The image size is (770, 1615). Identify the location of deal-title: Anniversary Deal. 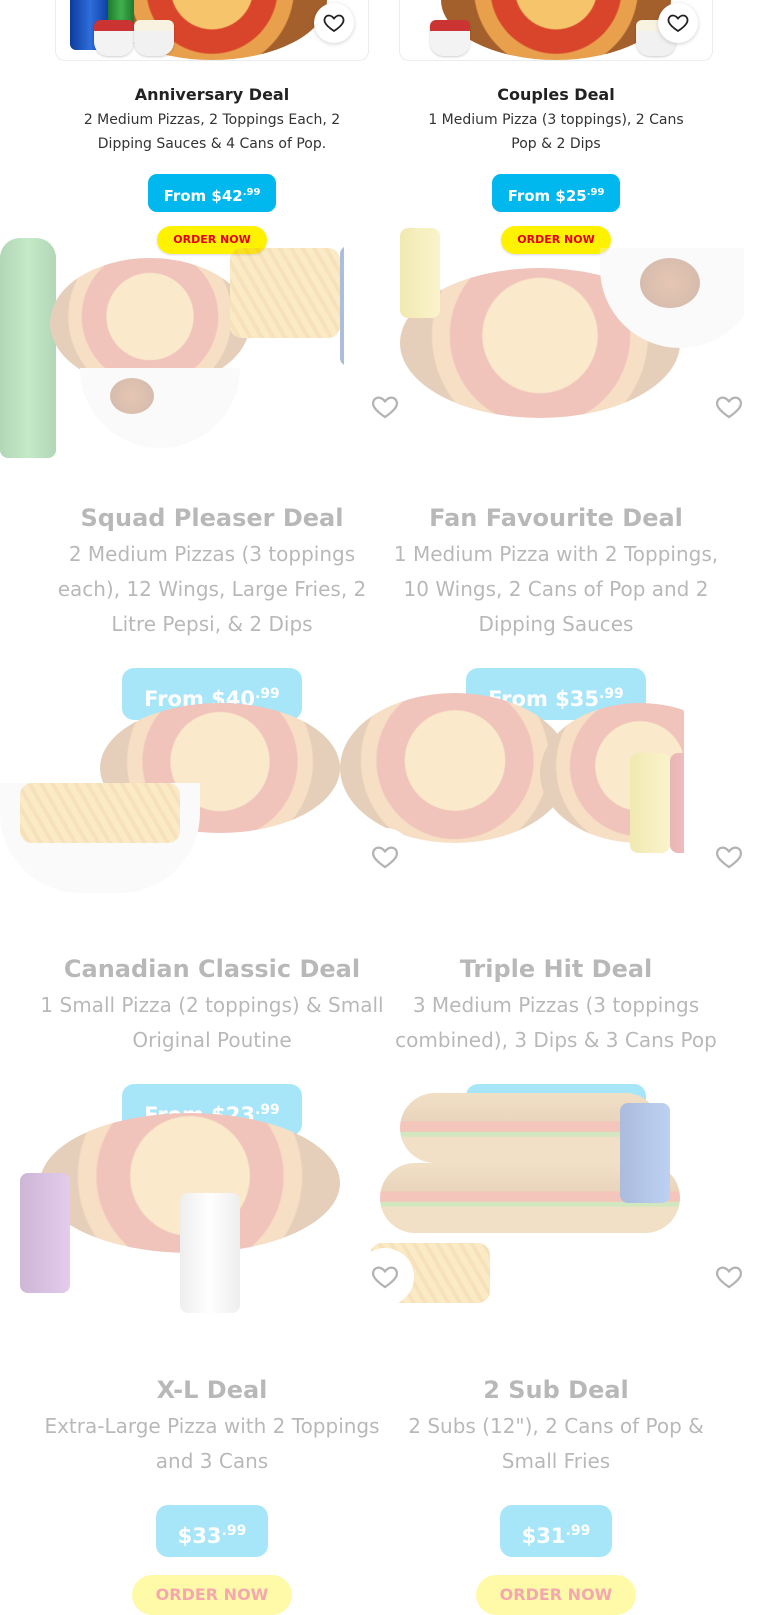
(212, 94).